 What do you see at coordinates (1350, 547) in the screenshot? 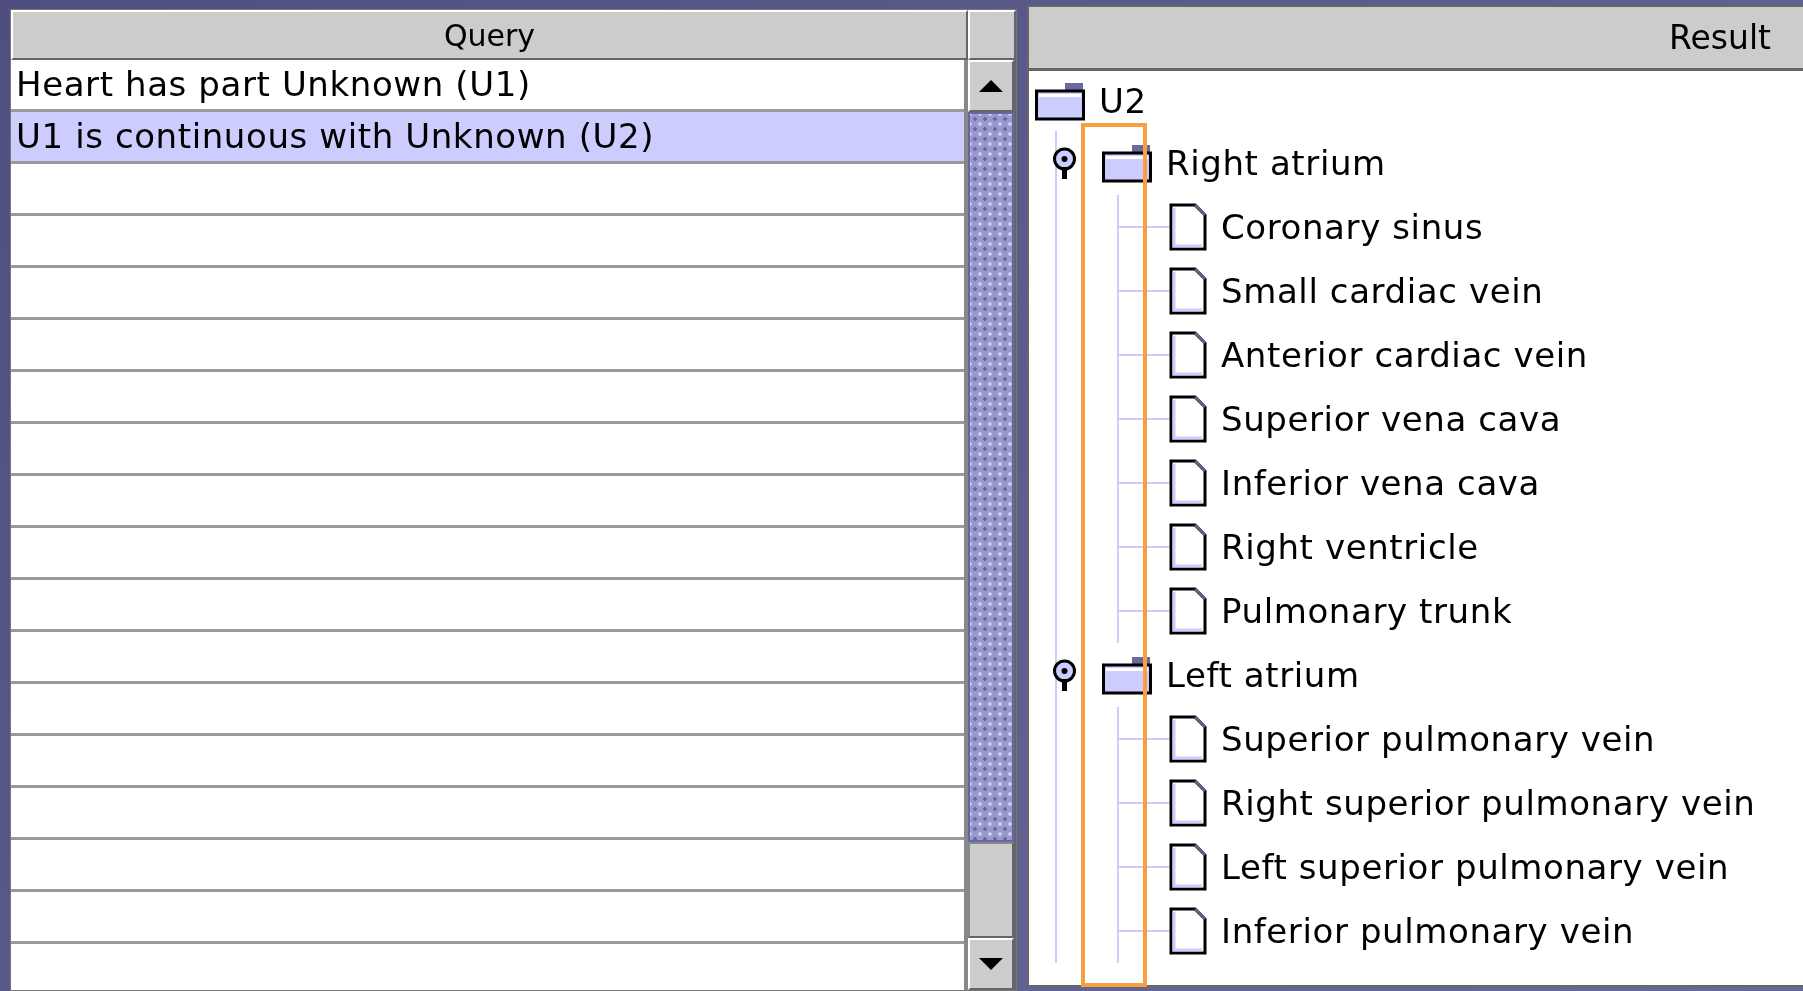
I see `tree-item-label: Right ventricle` at bounding box center [1350, 547].